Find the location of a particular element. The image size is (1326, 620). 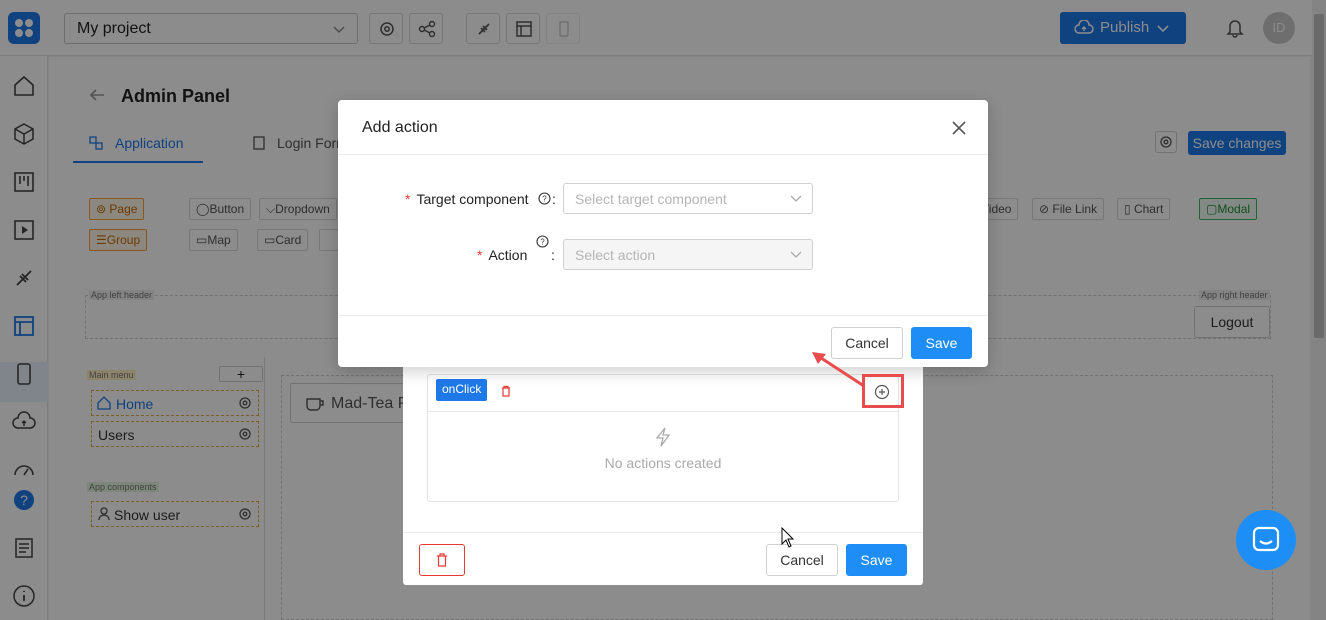

delete-event-button is located at coordinates (442, 560).